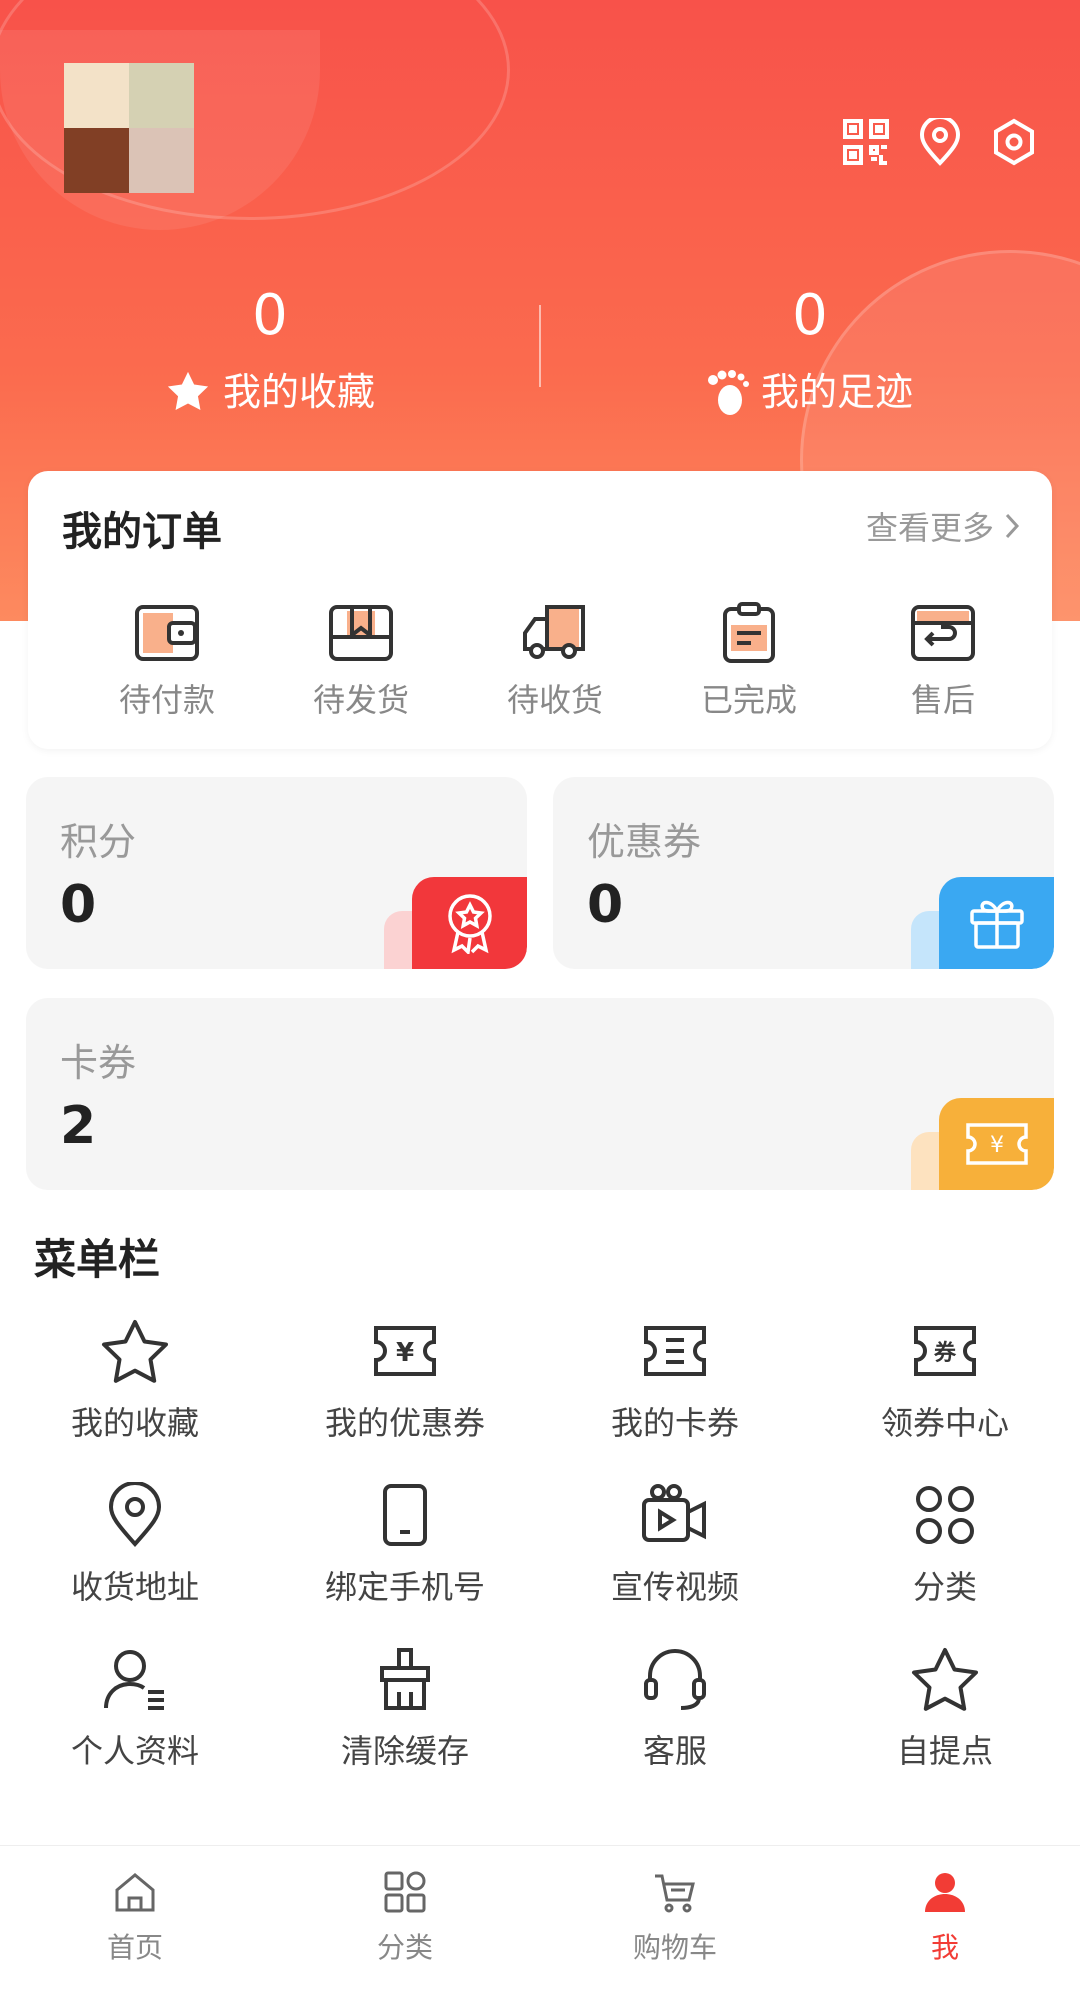  I want to click on footprints-stat: 0 我的足迹, so click(810, 350).